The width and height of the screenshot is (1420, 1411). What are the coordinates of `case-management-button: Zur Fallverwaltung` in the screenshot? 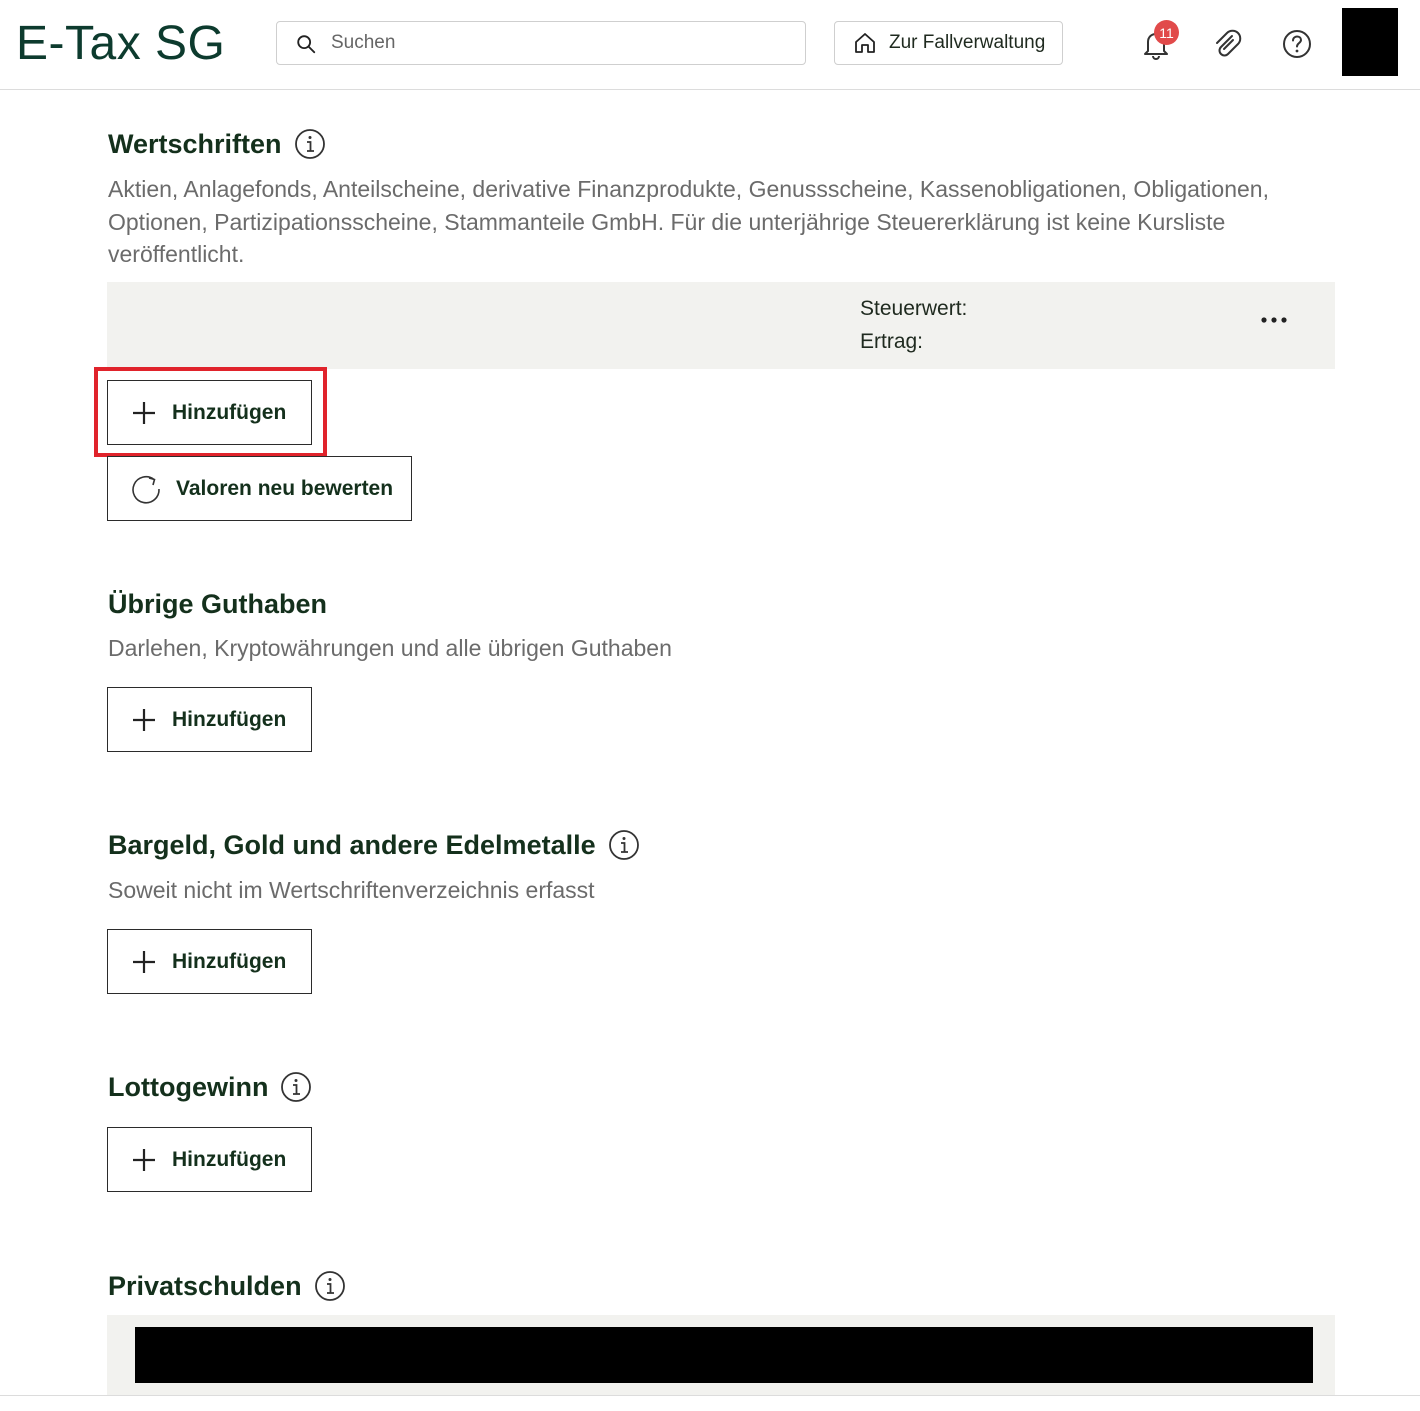 It's located at (948, 43).